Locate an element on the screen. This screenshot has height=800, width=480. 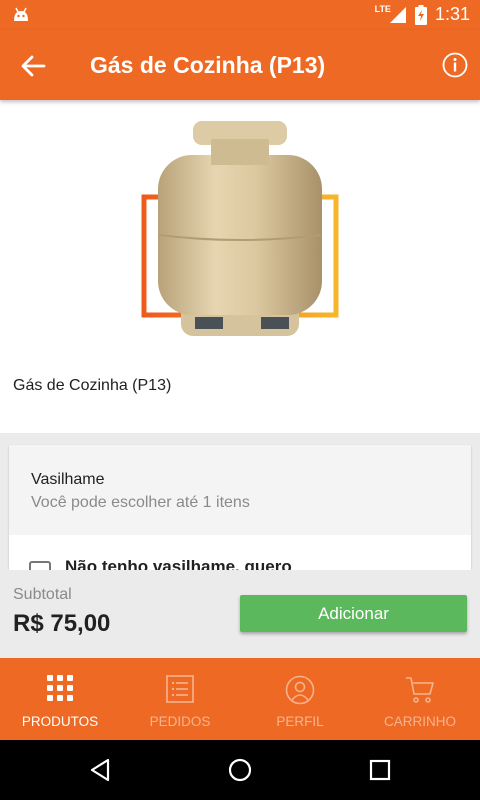
list-icon is located at coordinates (180, 689).